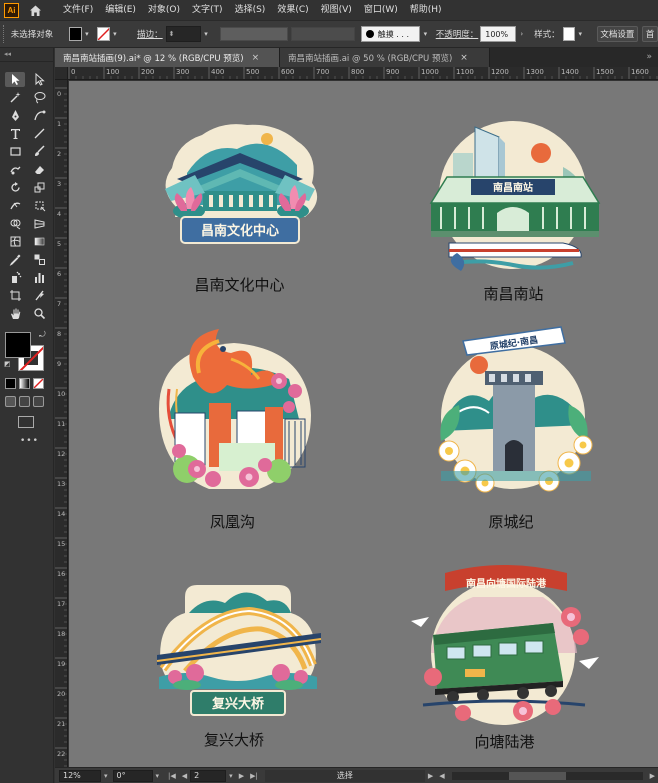 This screenshot has width=658, height=783. Describe the element at coordinates (385, 57) in the screenshot. I see `tab-document-2: 南昌南站插画.ai @ 50 % (RGB/CPU 预览) ×` at that location.